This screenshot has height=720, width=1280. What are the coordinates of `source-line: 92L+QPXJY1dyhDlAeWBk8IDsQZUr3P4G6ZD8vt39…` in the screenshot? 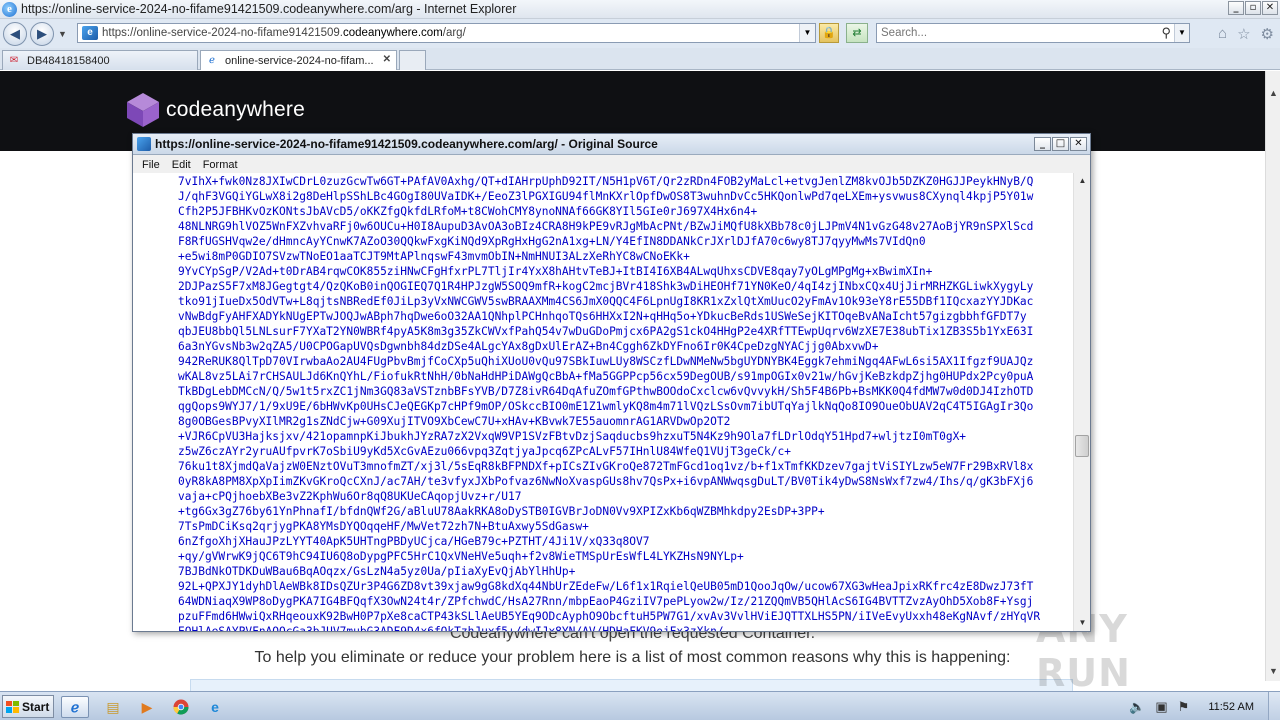 It's located at (606, 586).